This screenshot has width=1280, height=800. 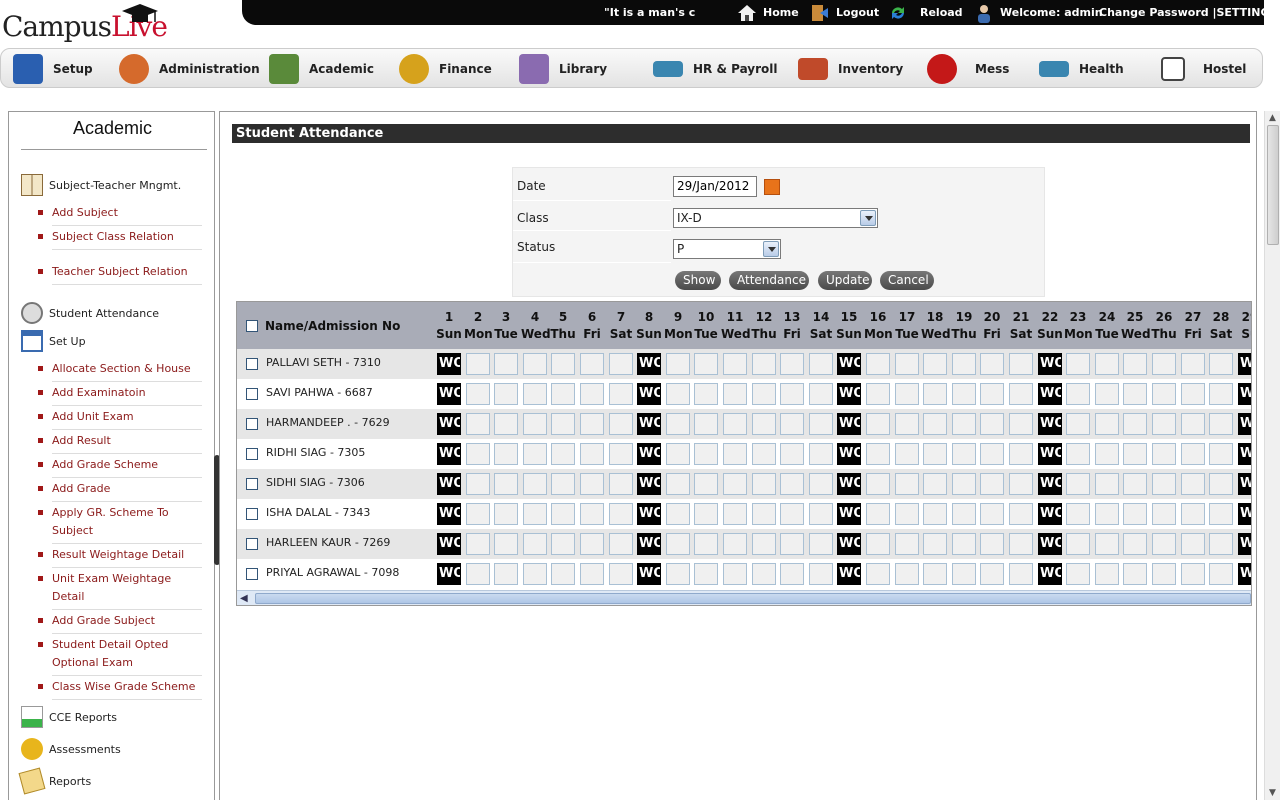 I want to click on page-scroll-thumb, so click(x=1273, y=185).